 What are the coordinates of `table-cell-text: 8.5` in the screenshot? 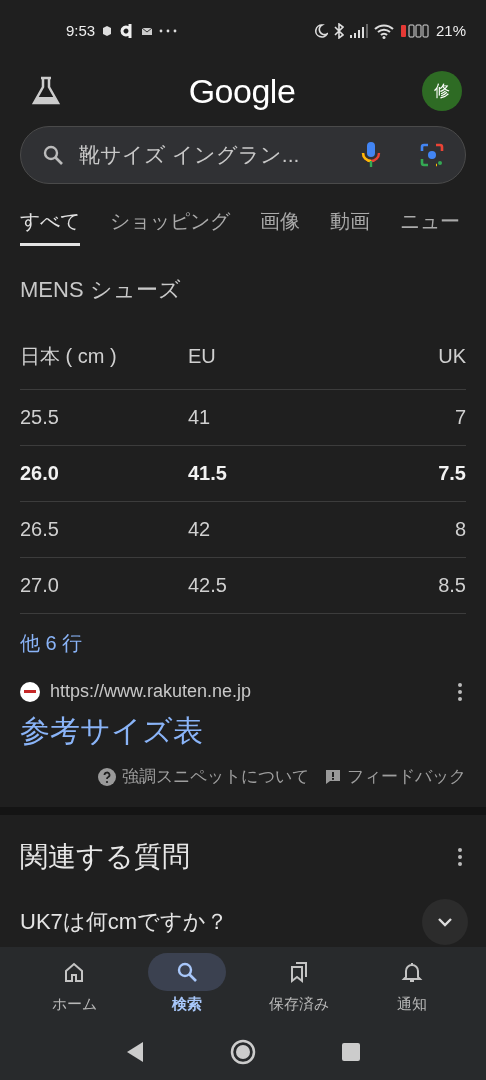 It's located at (451, 585).